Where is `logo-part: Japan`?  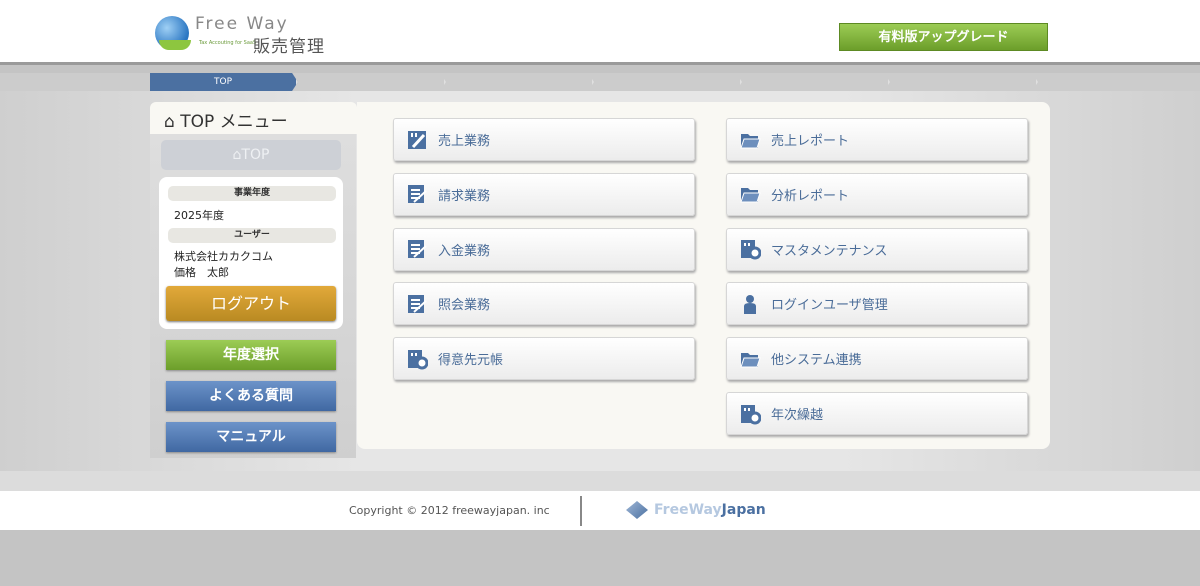
logo-part: Japan is located at coordinates (743, 510).